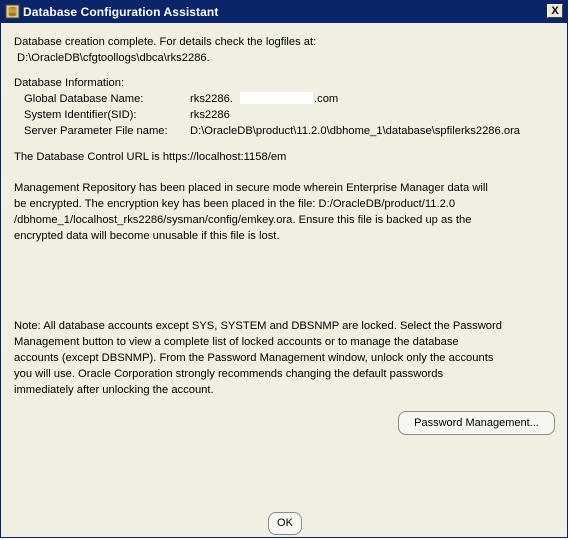  Describe the element at coordinates (114, 390) in the screenshot. I see `note-line-5: immediately after unlocking the account.` at that location.